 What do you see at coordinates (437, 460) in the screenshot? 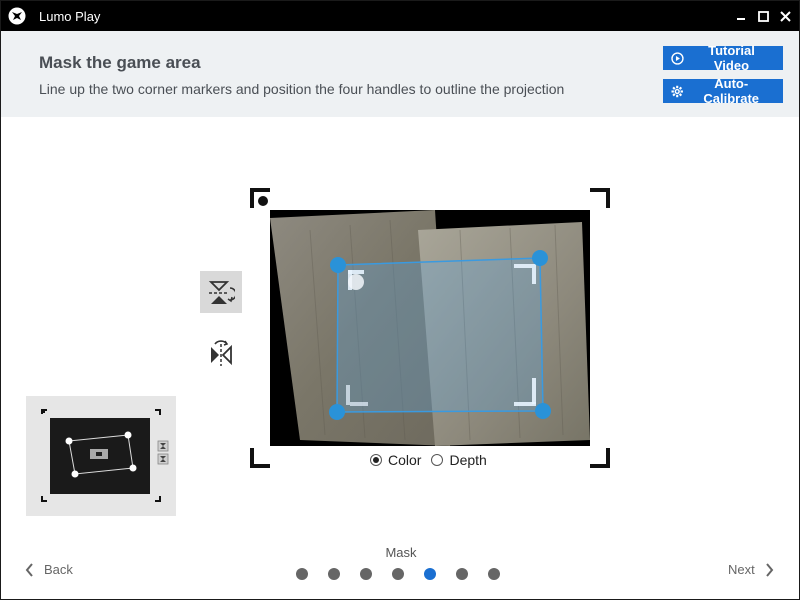
I see `depth-radio` at bounding box center [437, 460].